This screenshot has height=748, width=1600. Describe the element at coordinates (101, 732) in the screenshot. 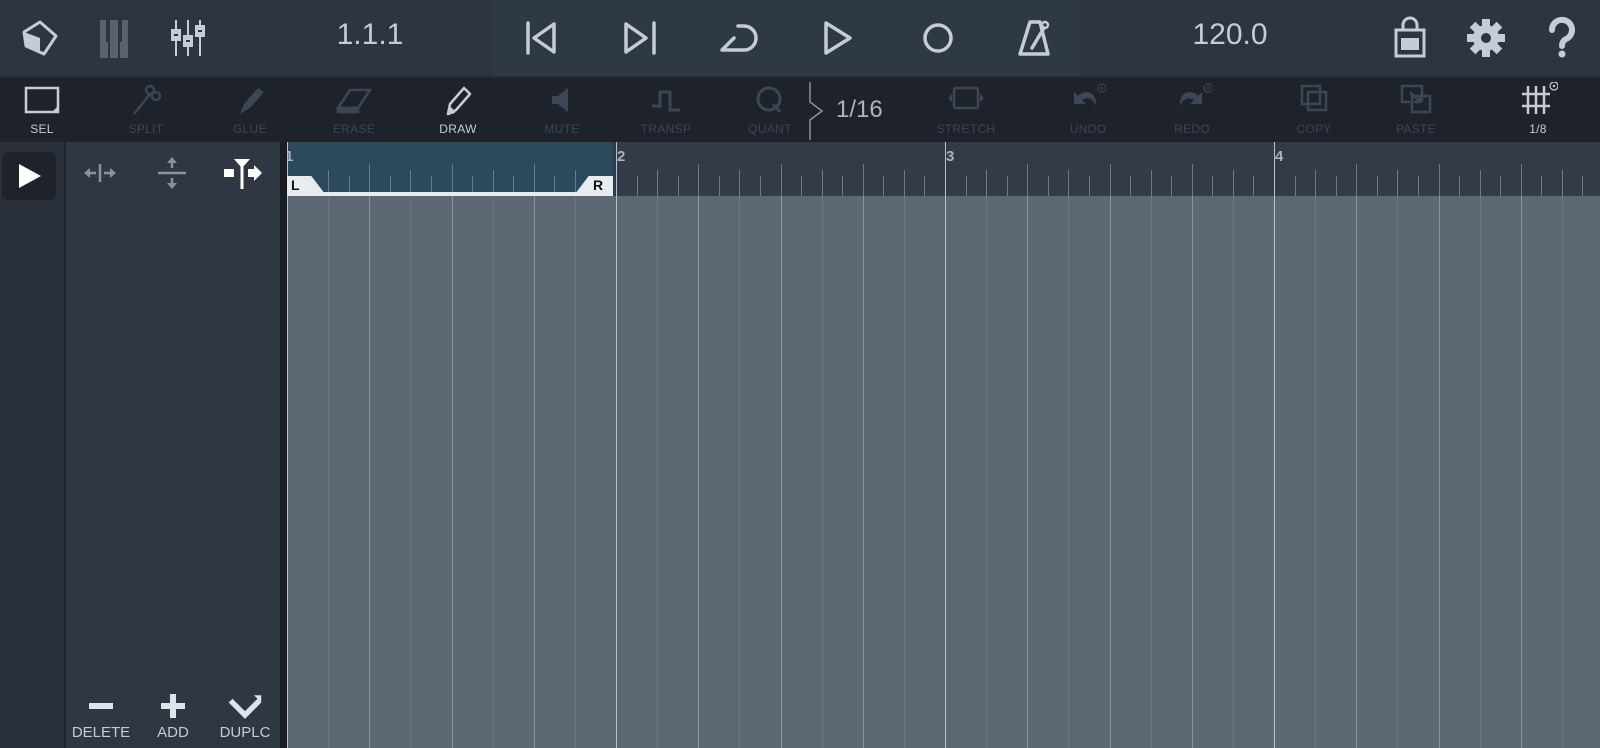

I see `button-label: DELETE` at that location.